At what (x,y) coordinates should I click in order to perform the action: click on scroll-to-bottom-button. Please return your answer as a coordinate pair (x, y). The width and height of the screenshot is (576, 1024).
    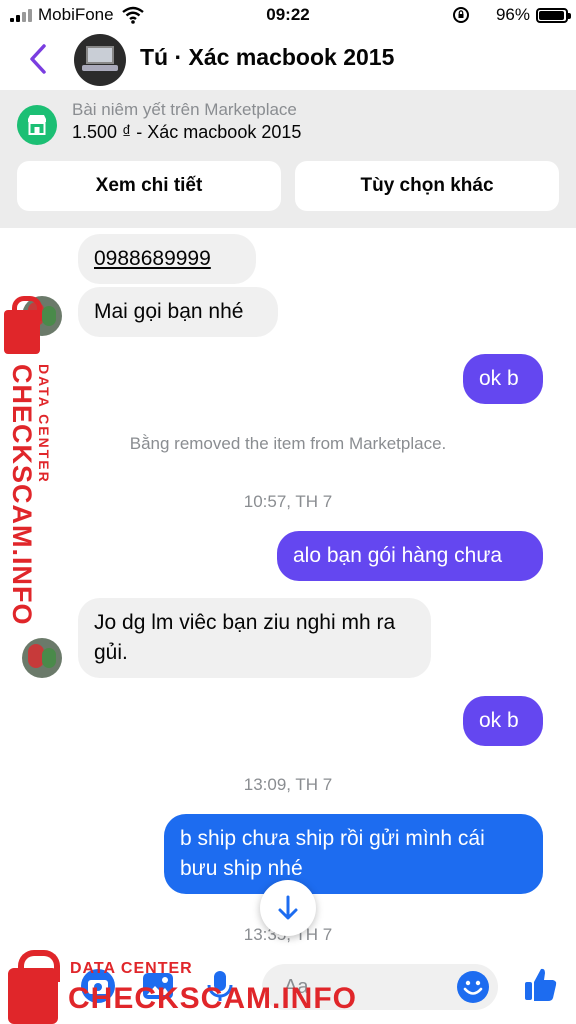
    Looking at the image, I should click on (288, 908).